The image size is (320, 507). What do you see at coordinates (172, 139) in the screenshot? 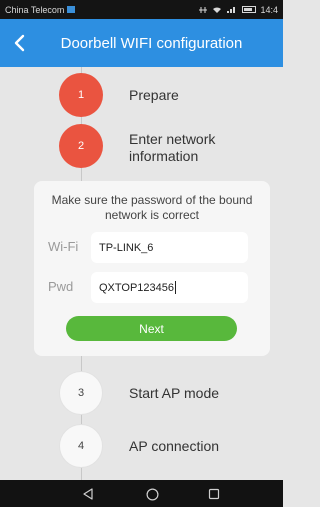
I see `step-label-line: Enter network` at bounding box center [172, 139].